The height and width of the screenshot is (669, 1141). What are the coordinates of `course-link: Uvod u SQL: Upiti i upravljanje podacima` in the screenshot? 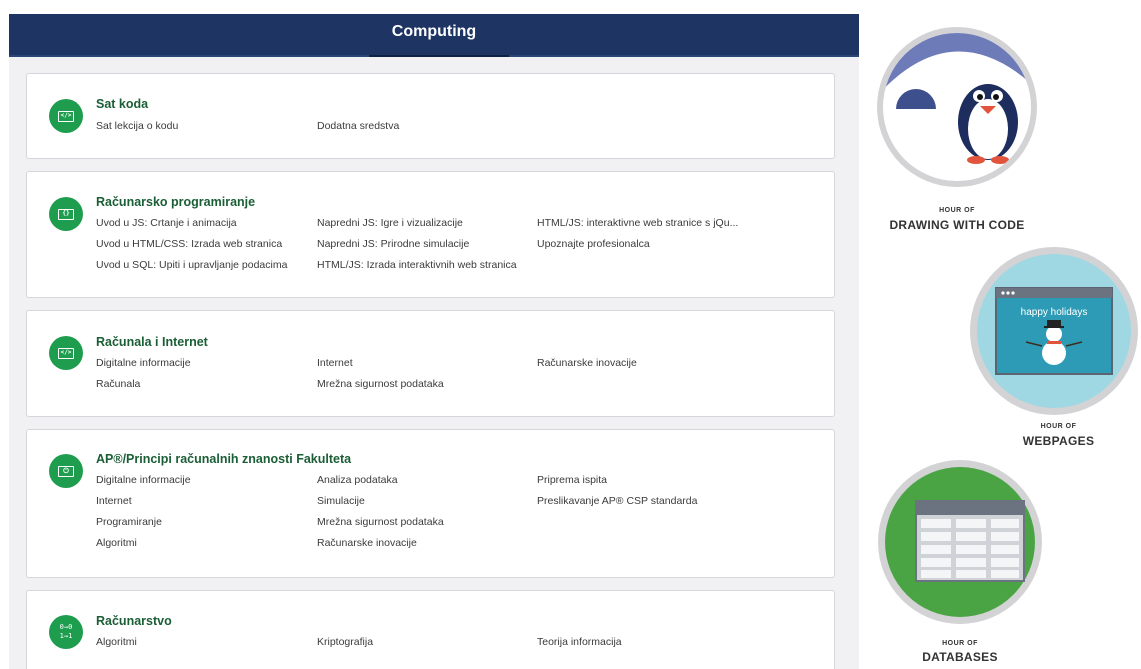 It's located at (191, 265).